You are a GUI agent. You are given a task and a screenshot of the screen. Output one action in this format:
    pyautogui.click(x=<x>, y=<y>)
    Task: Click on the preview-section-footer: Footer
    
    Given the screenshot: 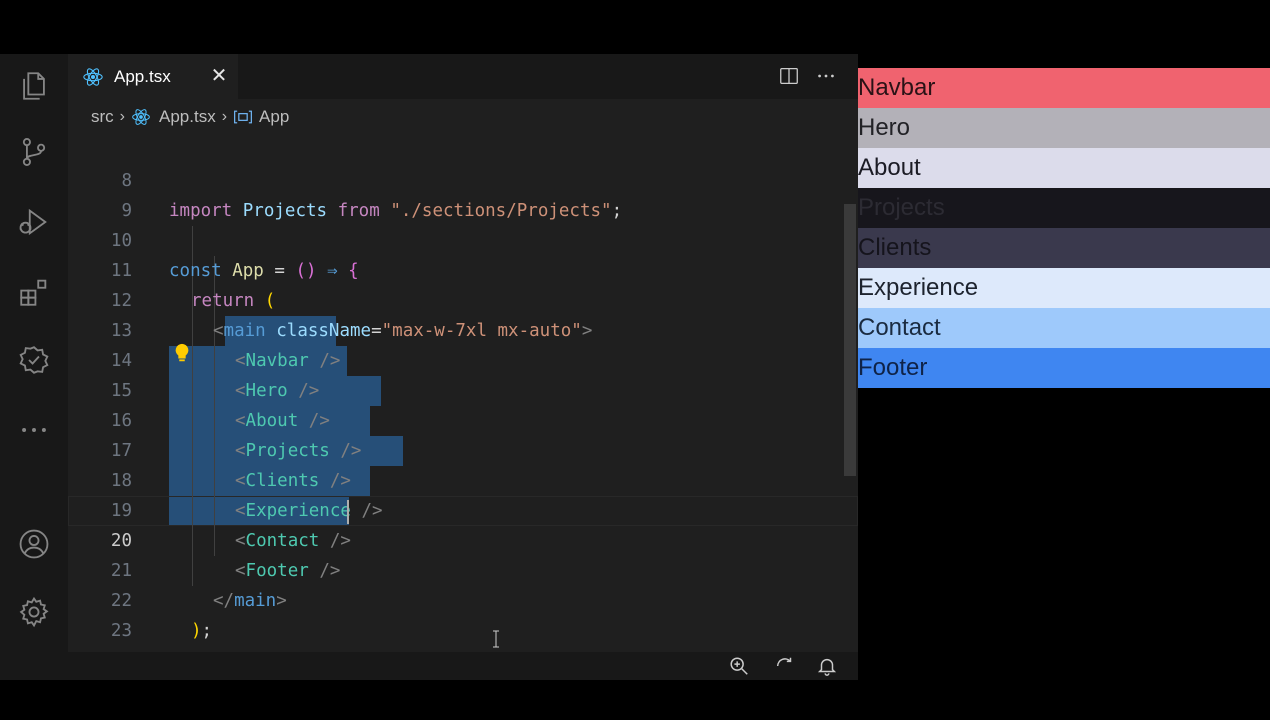 What is the action you would take?
    pyautogui.click(x=1064, y=368)
    